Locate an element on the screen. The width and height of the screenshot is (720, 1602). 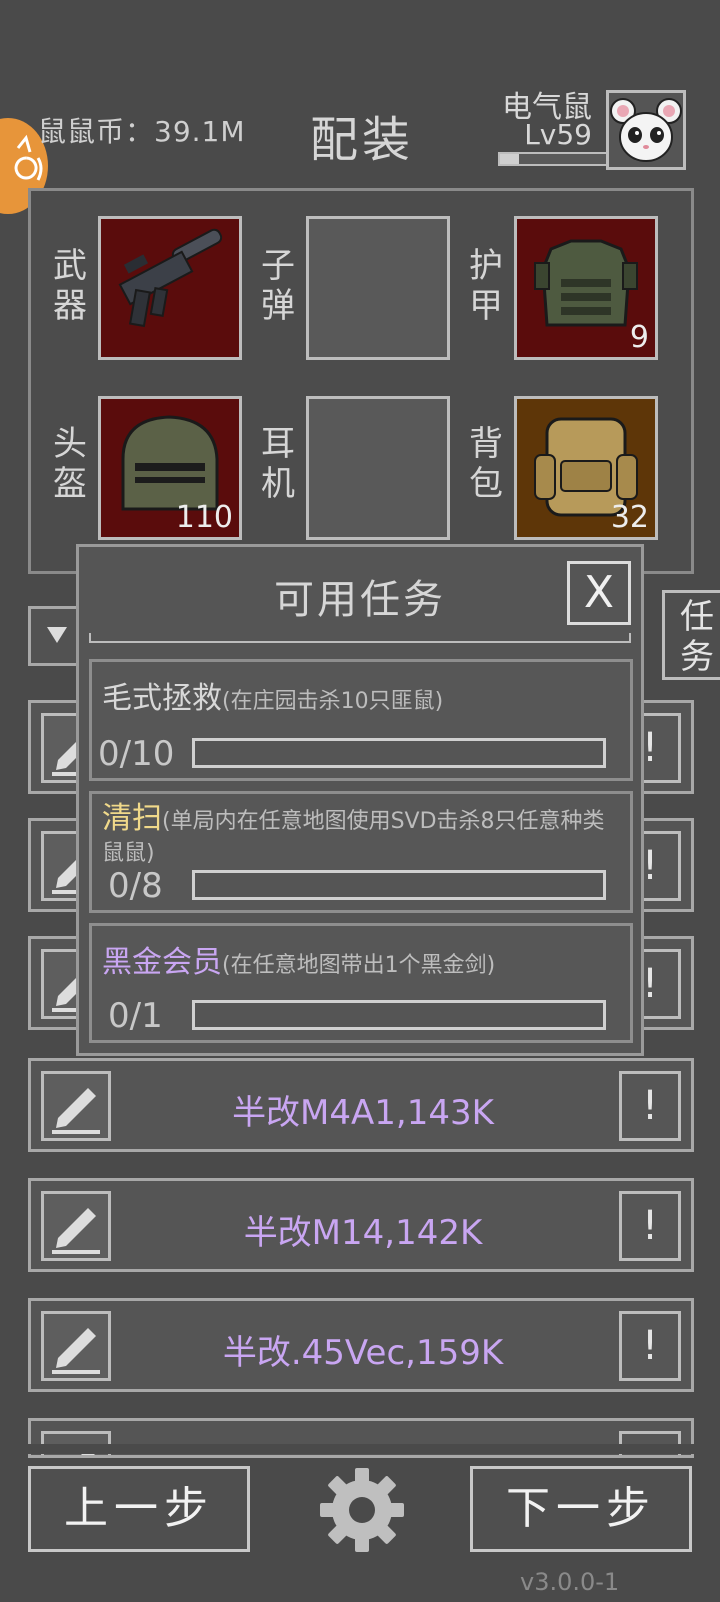
task-name: 黑金会员 is located at coordinates (162, 962).